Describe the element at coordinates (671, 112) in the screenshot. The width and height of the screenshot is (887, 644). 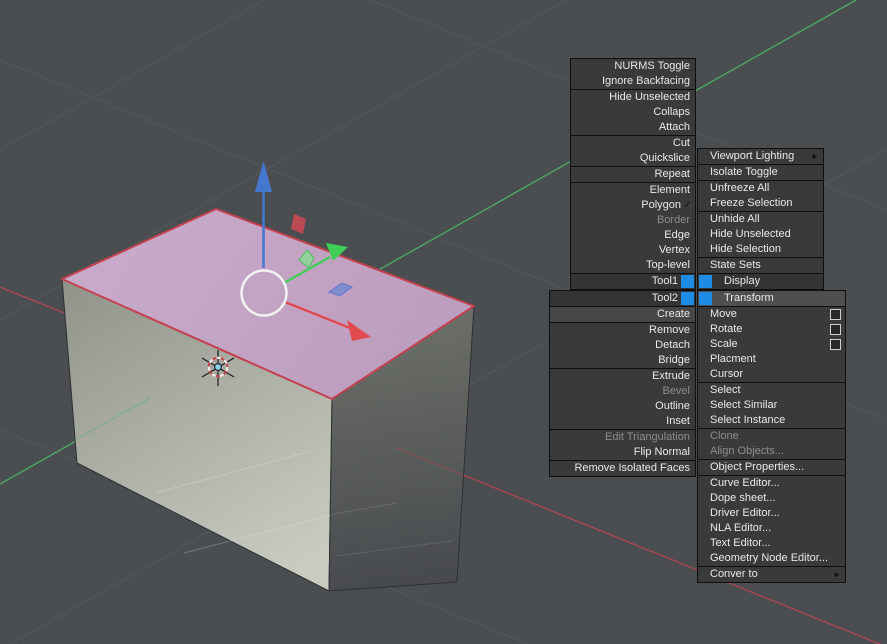
I see `menu-item-label: Collaps` at that location.